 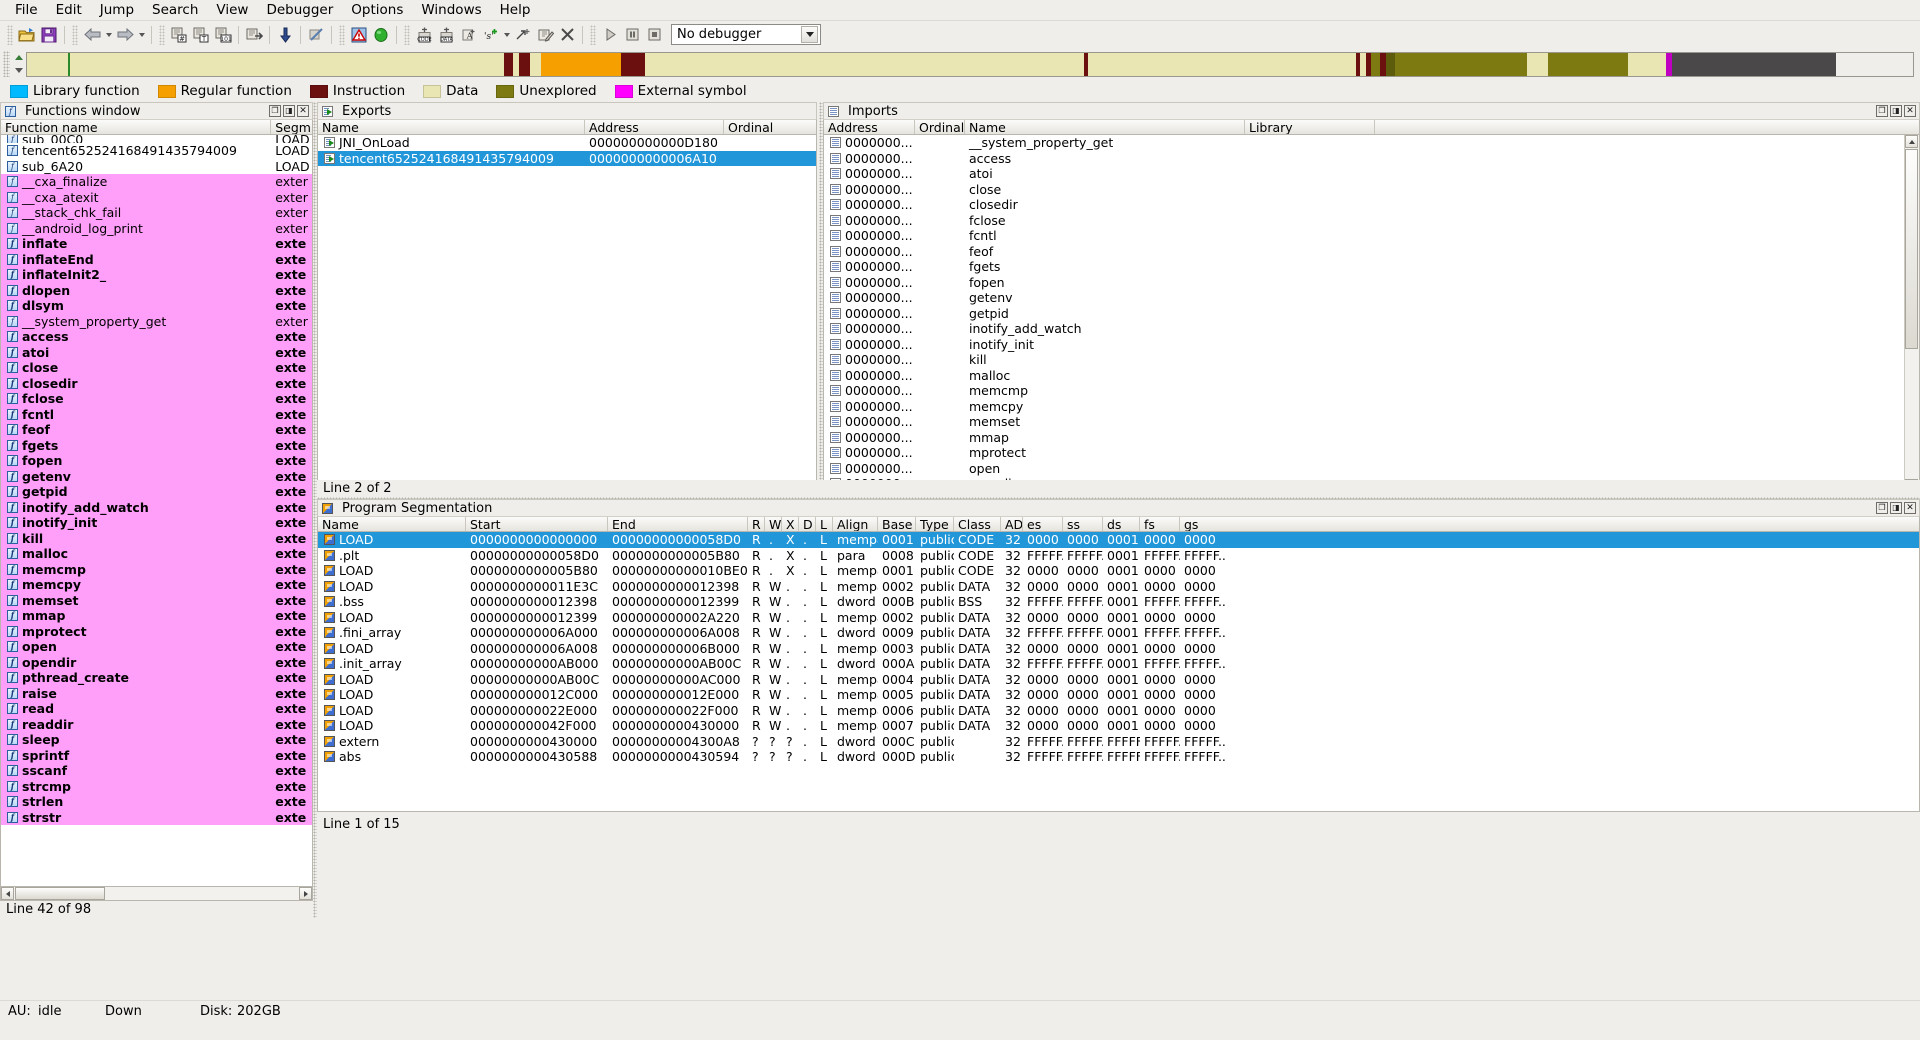 I want to click on make-string-icon: A, so click(x=468, y=35).